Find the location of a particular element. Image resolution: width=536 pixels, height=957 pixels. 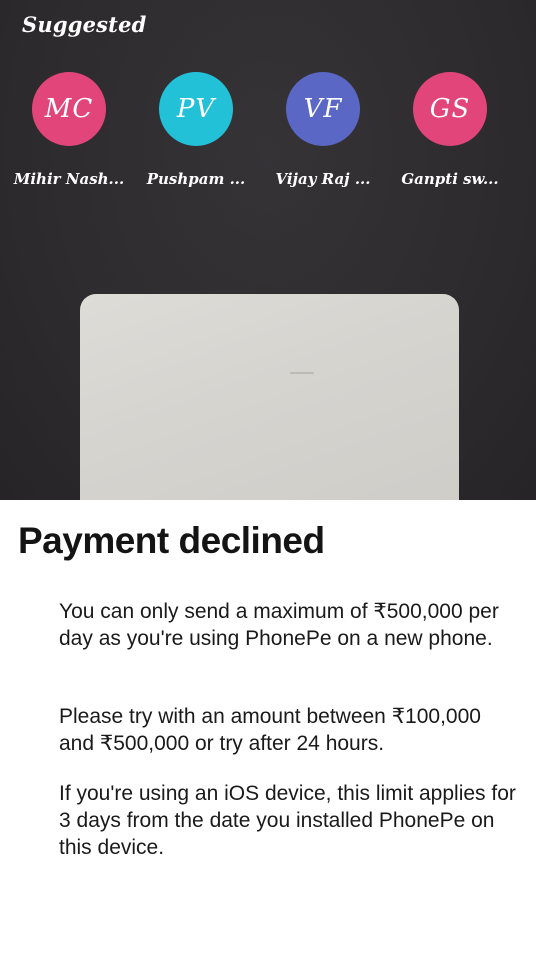

suggested-heading: Suggested is located at coordinates (84, 24).